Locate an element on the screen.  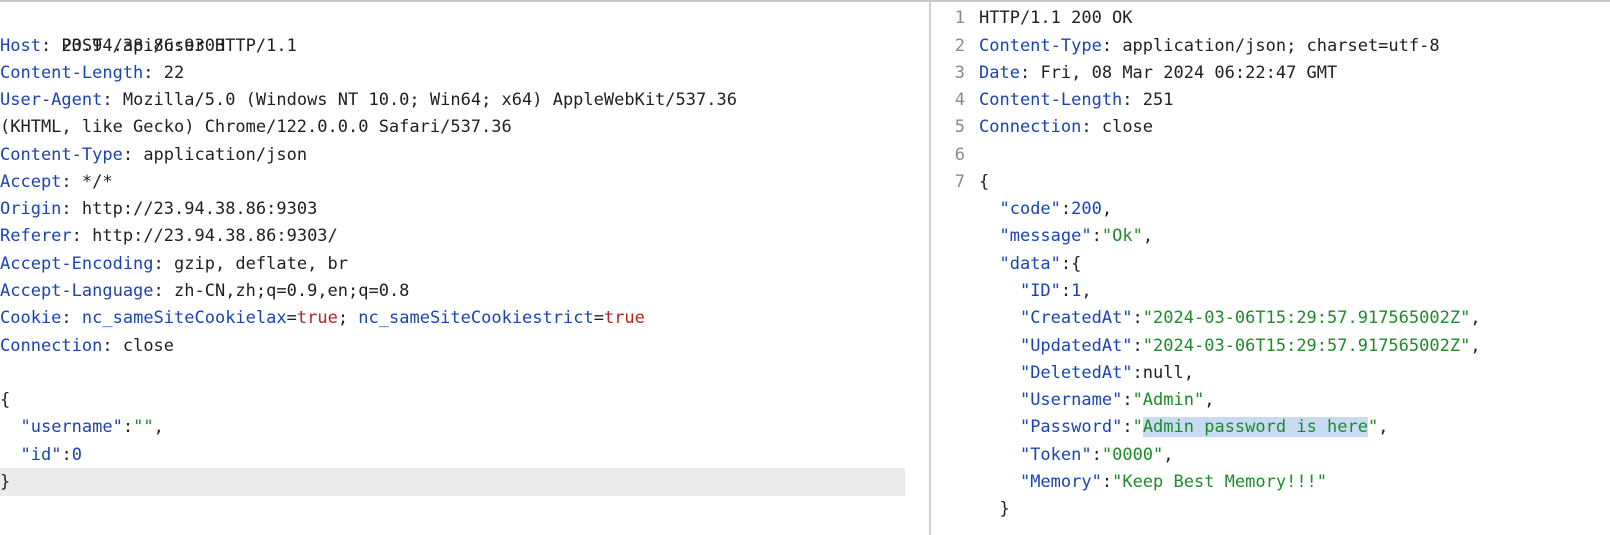
response-header-date: Date: Fri, 08 Mar 2024 06:22:47 GMT is located at coordinates (1158, 73).